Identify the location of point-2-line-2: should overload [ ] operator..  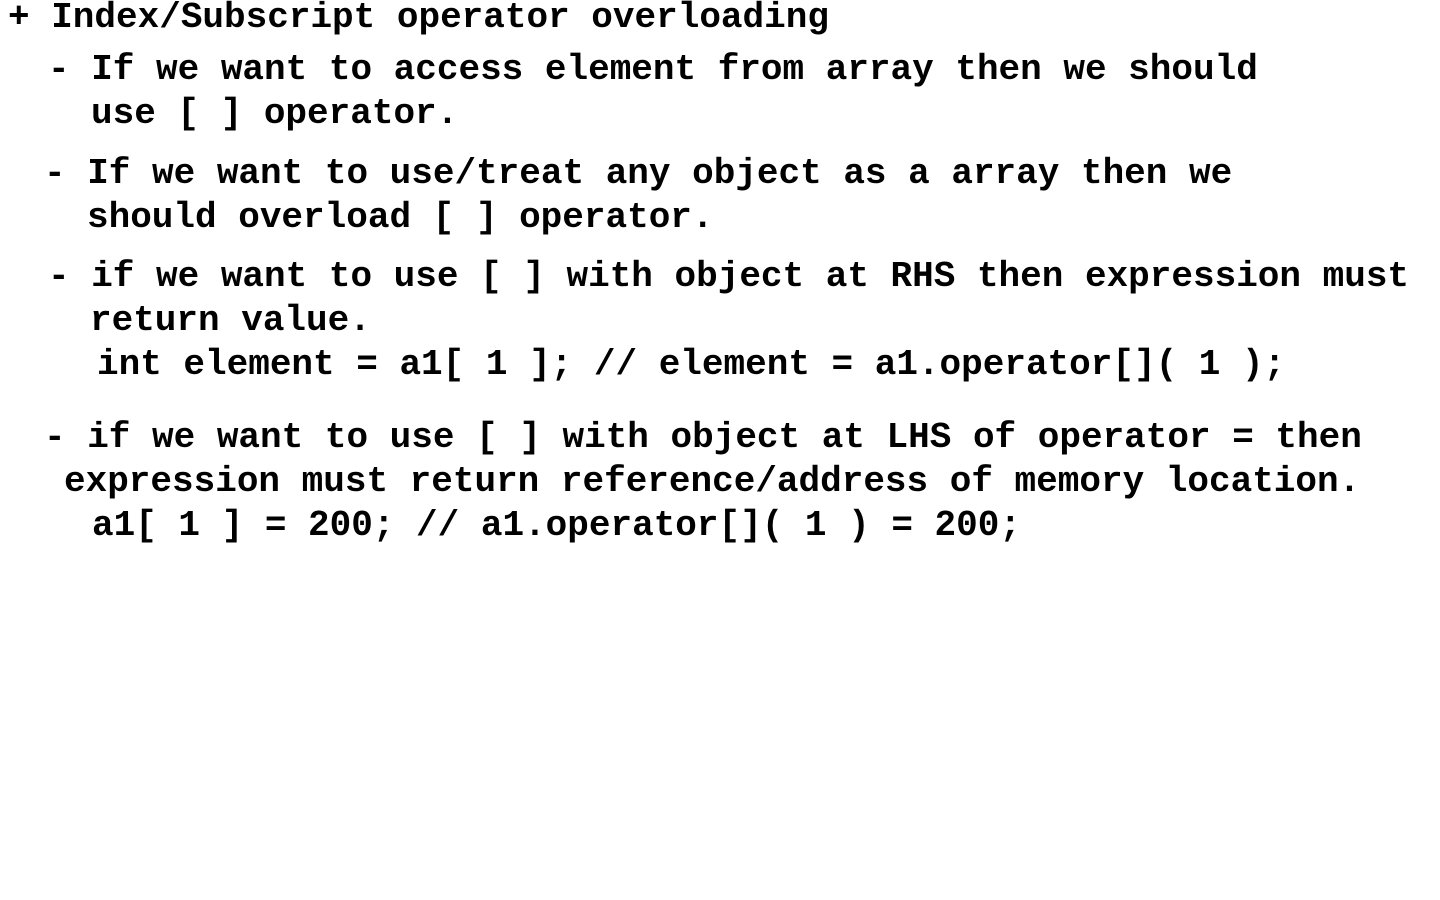
(400, 217).